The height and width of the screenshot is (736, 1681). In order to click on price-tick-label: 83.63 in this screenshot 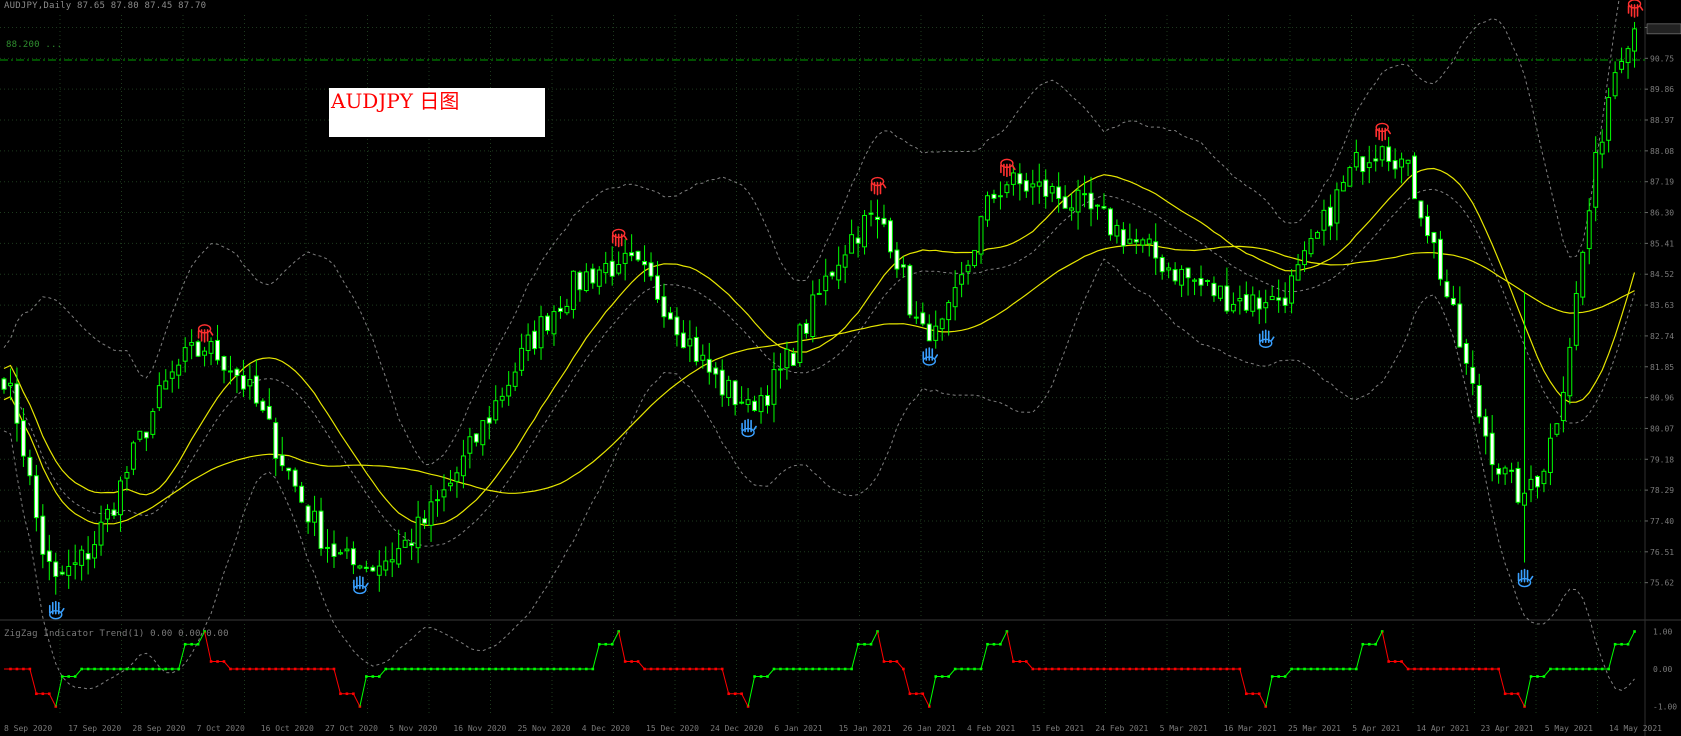, I will do `click(1662, 305)`.